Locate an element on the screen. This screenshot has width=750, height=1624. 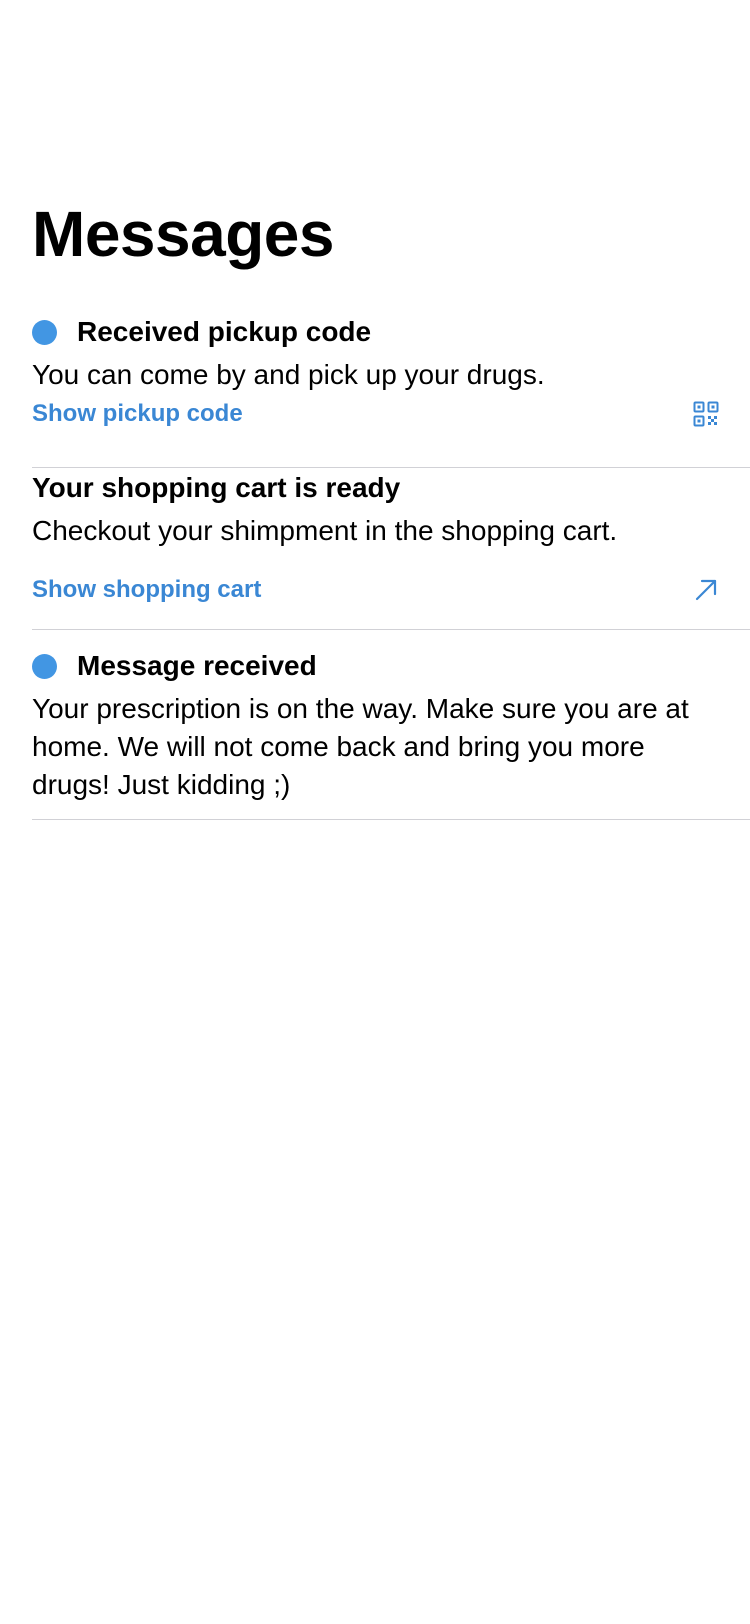
message-header: Message received is located at coordinates (375, 666).